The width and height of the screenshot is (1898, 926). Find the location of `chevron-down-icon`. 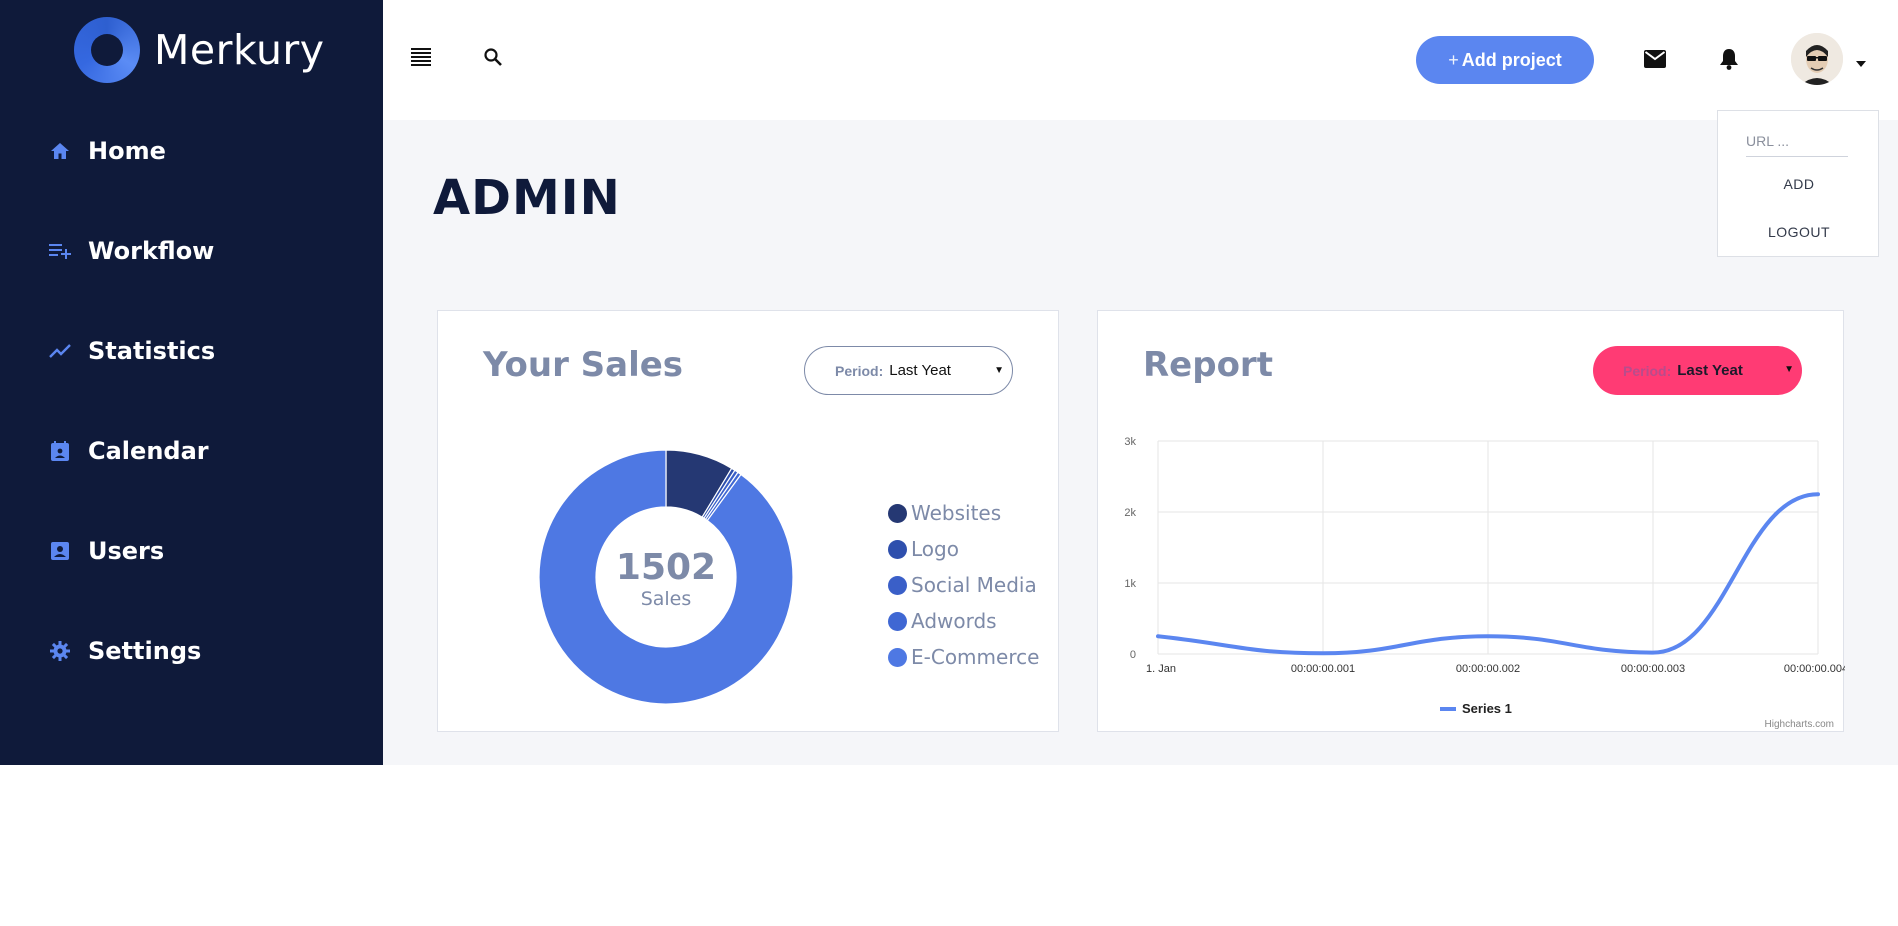

chevron-down-icon is located at coordinates (1861, 61).